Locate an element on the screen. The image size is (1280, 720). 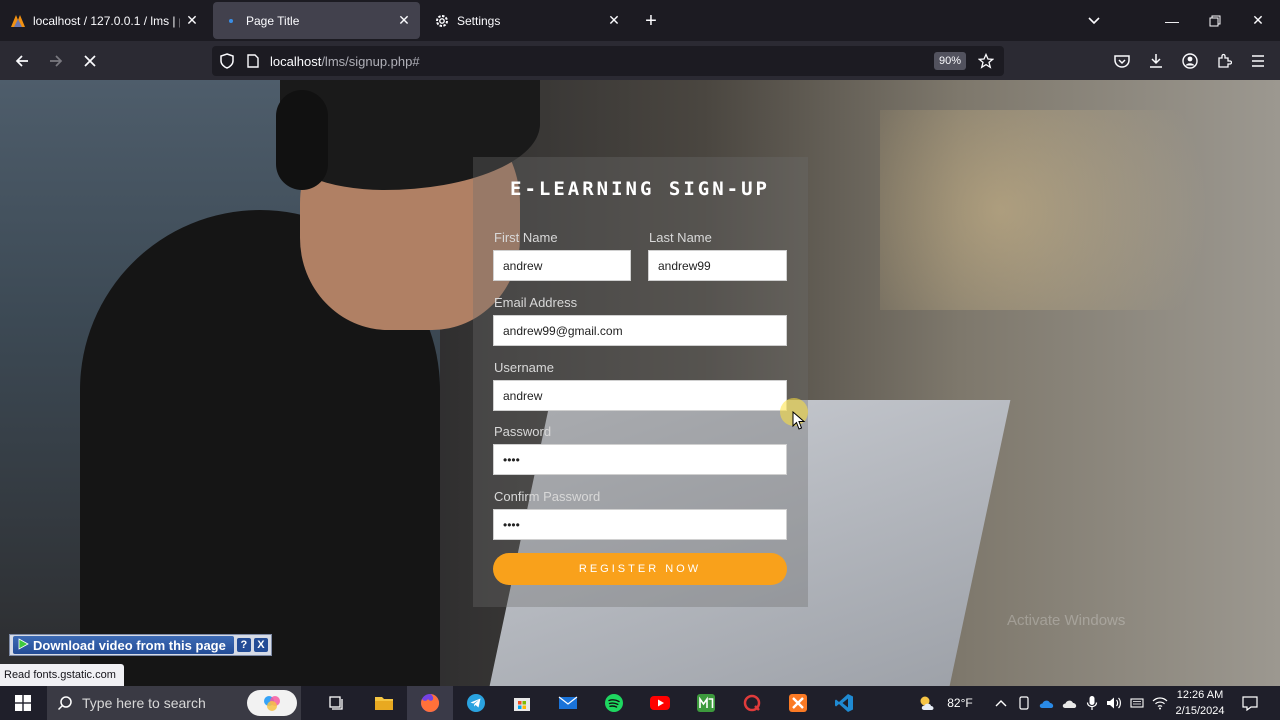
tab-label: localhost / 127.0.0.1 / lms | php is located at coordinates (106, 20).